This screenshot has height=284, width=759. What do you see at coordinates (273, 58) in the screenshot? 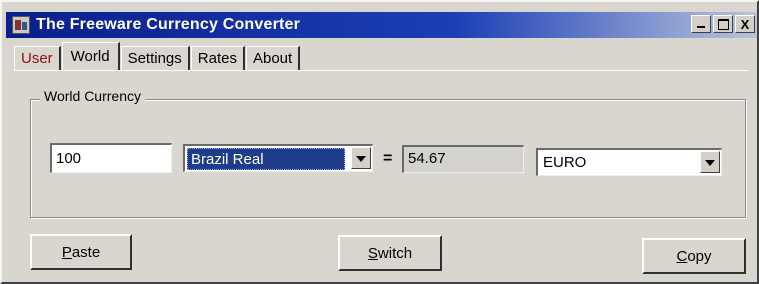
I see `tab-about: About` at bounding box center [273, 58].